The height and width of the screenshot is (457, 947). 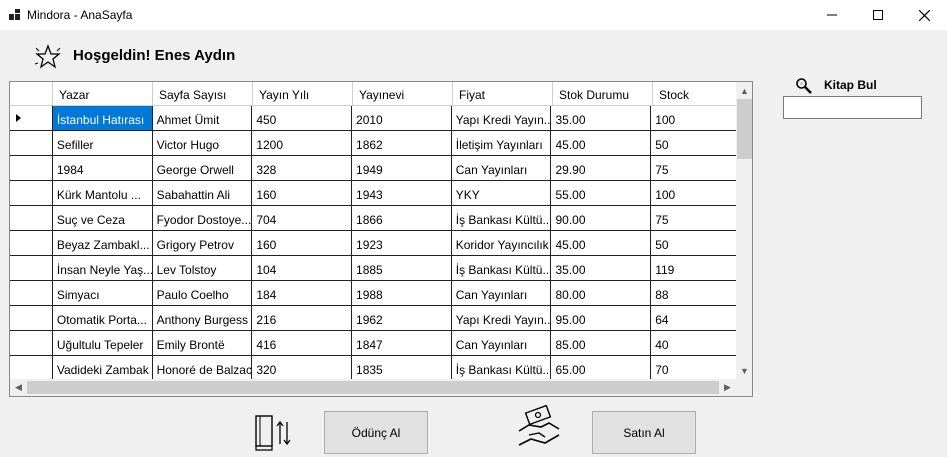 What do you see at coordinates (102, 143) in the screenshot?
I see `table-cell: Sefiller` at bounding box center [102, 143].